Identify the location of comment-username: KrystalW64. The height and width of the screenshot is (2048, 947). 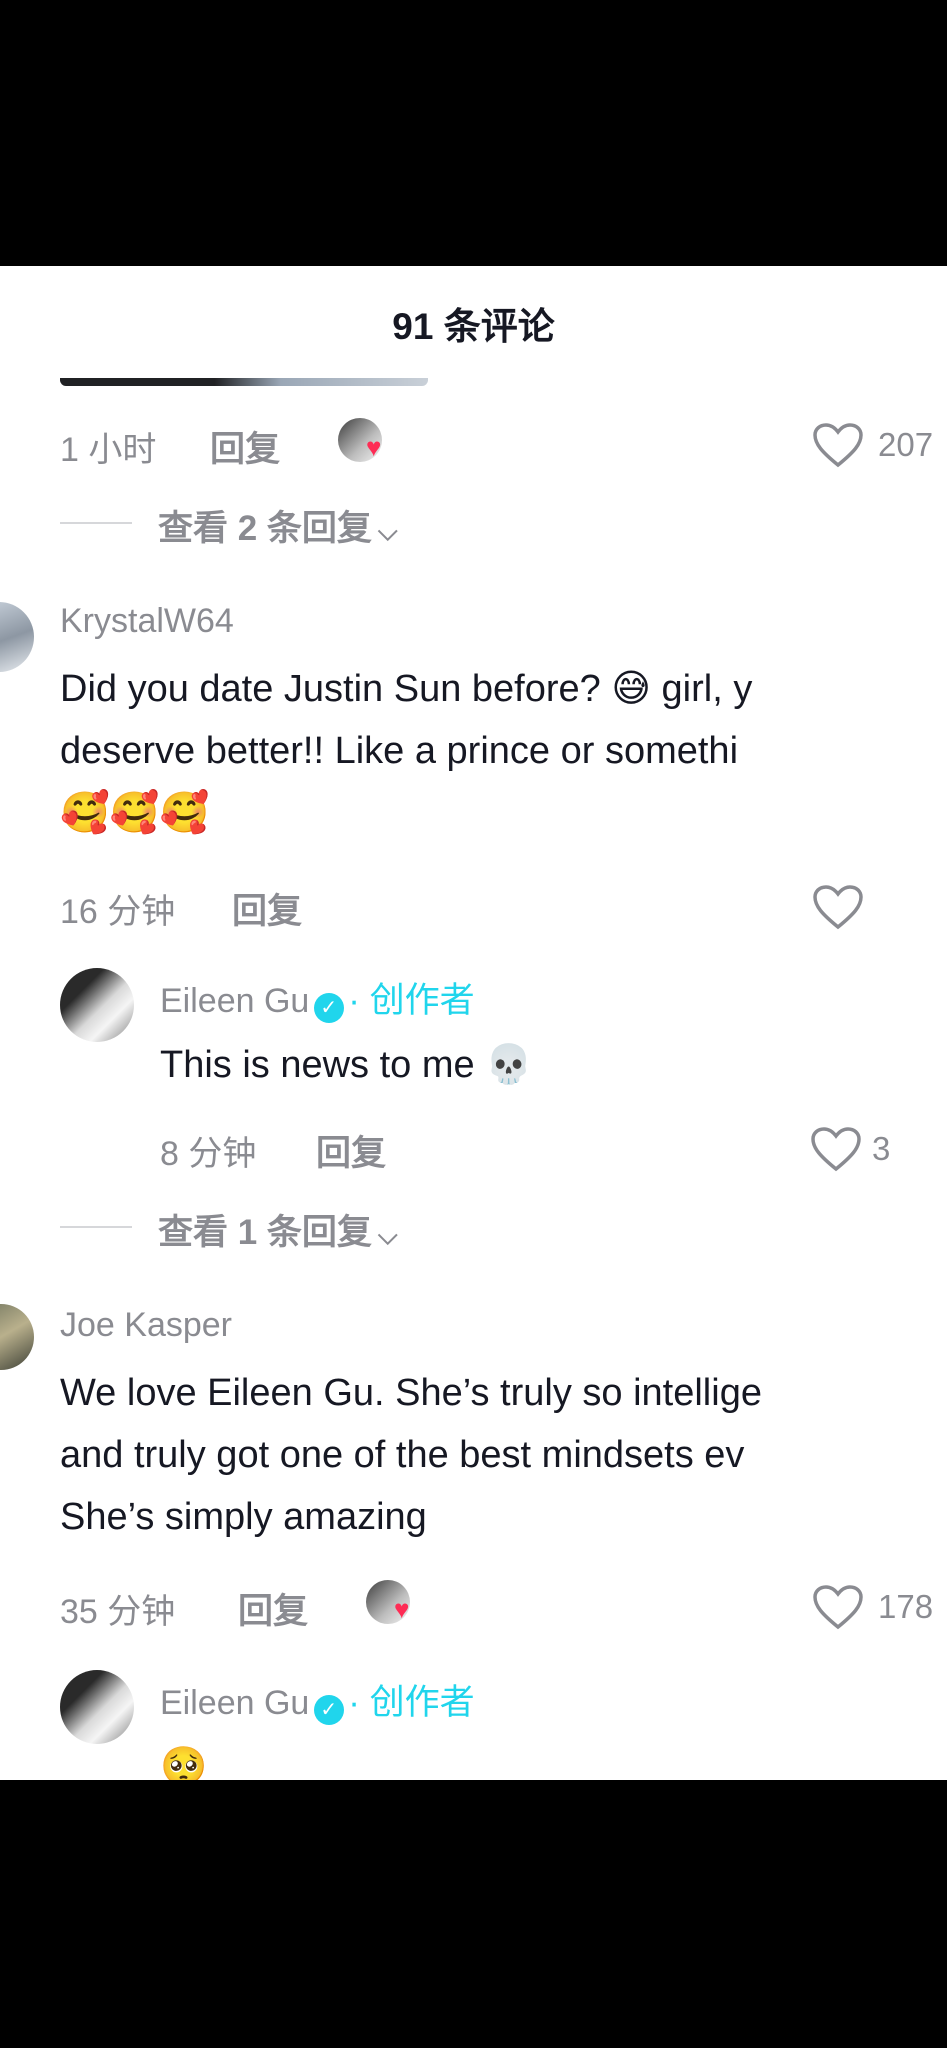
(147, 621).